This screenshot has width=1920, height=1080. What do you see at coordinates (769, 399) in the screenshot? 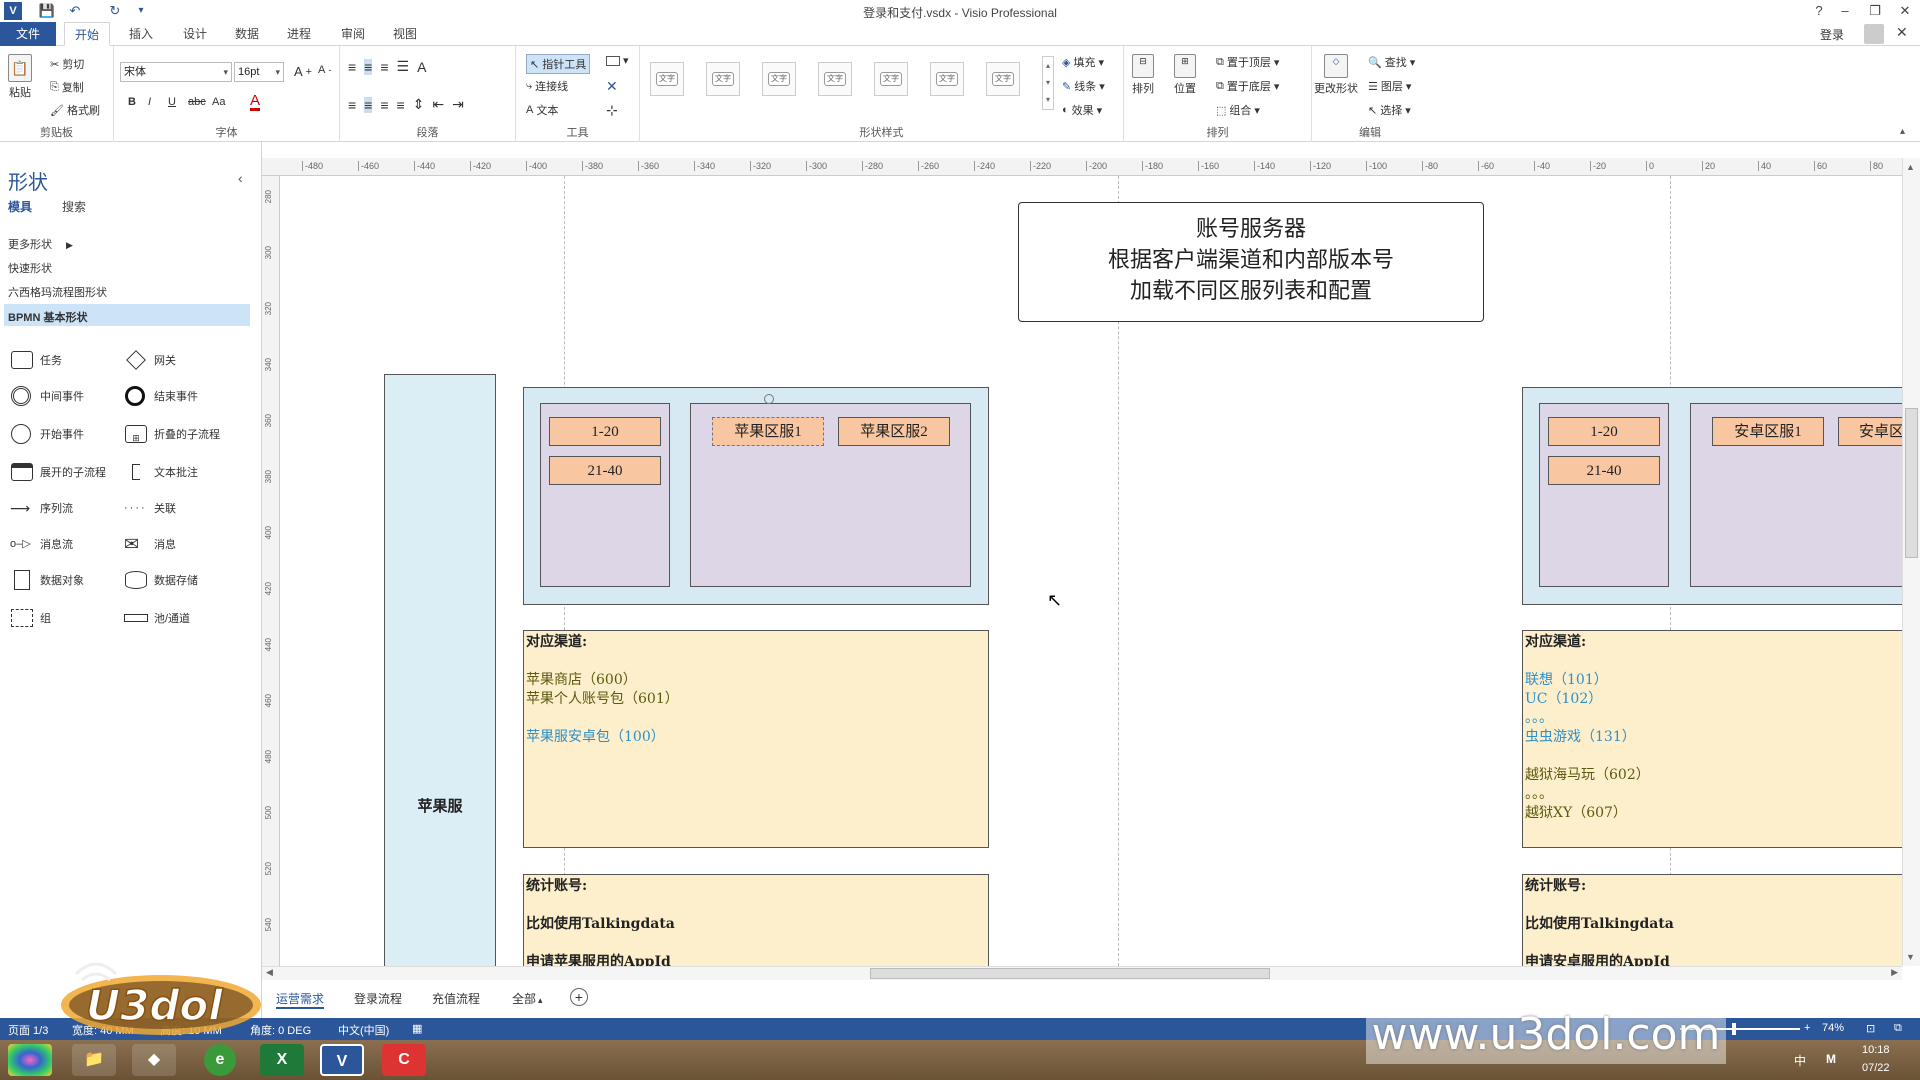
I see `rotation-handle-icon` at bounding box center [769, 399].